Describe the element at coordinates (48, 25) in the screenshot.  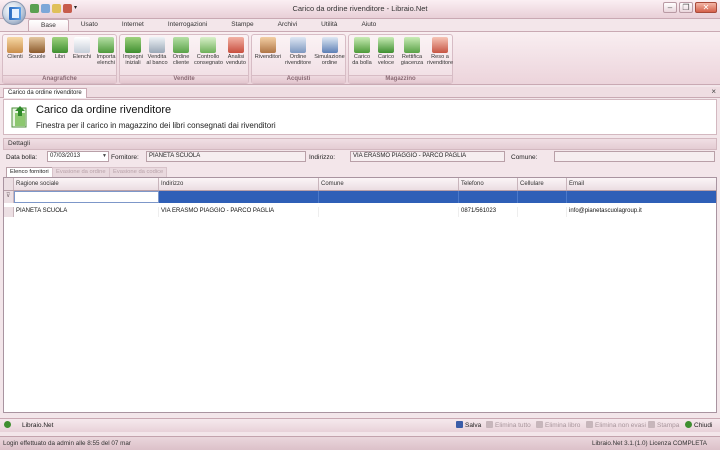
I see `tab-base: Base` at that location.